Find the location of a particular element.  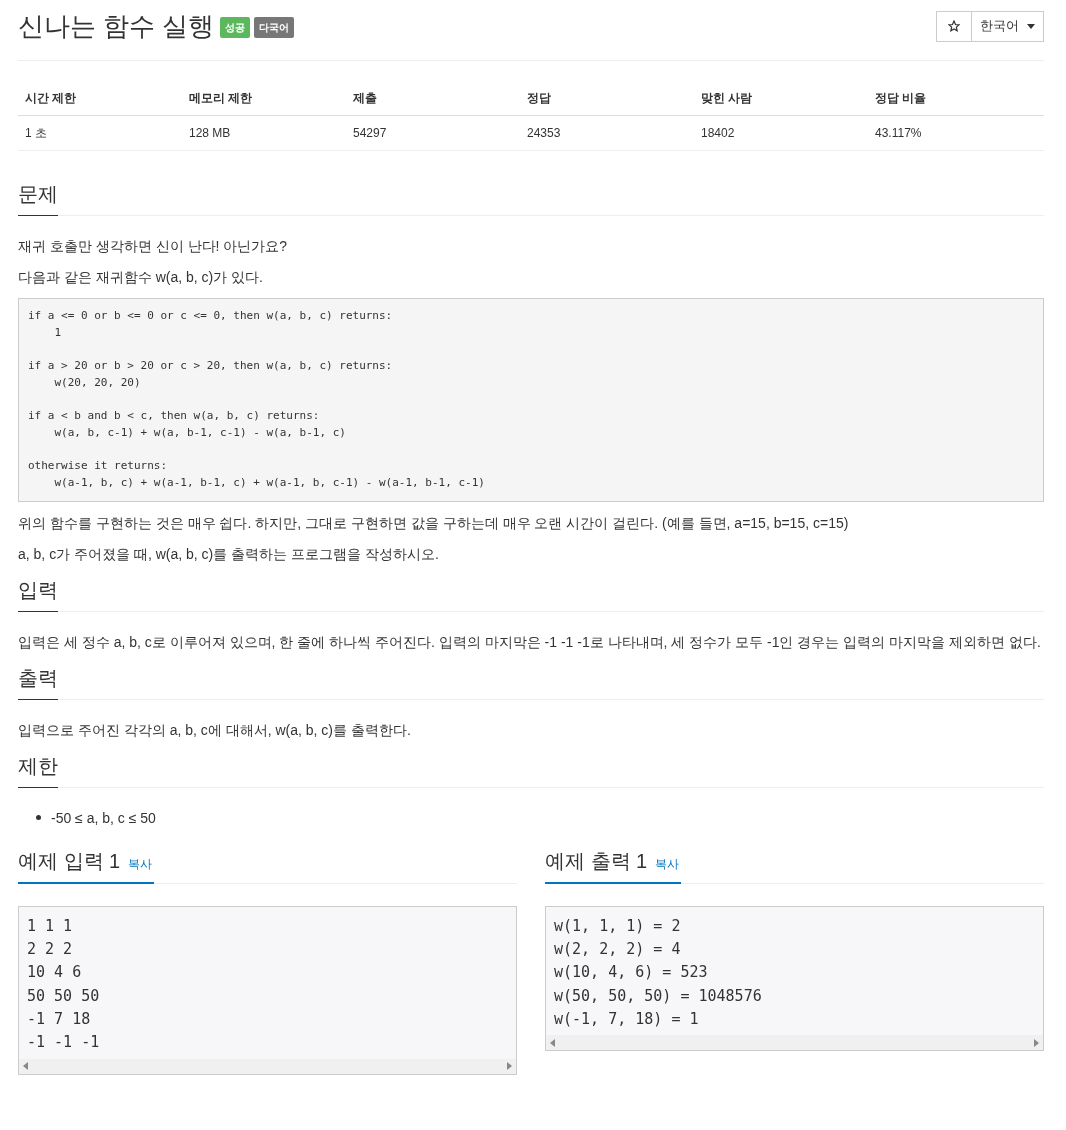

paragraph: a, b, c가 주어졌을 때, w(a, b, c)를 출력하는 프로그램을 작성하시오. is located at coordinates (229, 554).